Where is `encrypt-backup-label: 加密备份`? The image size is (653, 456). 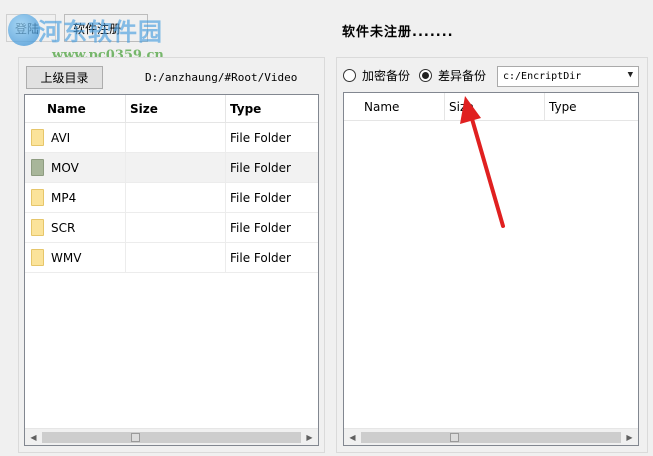
encrypt-backup-label: 加密备份 is located at coordinates (386, 76).